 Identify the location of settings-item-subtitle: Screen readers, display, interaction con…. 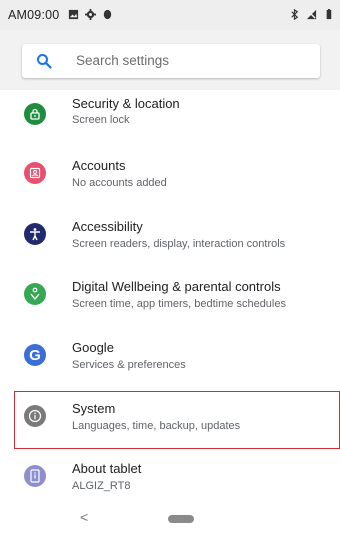
(179, 244).